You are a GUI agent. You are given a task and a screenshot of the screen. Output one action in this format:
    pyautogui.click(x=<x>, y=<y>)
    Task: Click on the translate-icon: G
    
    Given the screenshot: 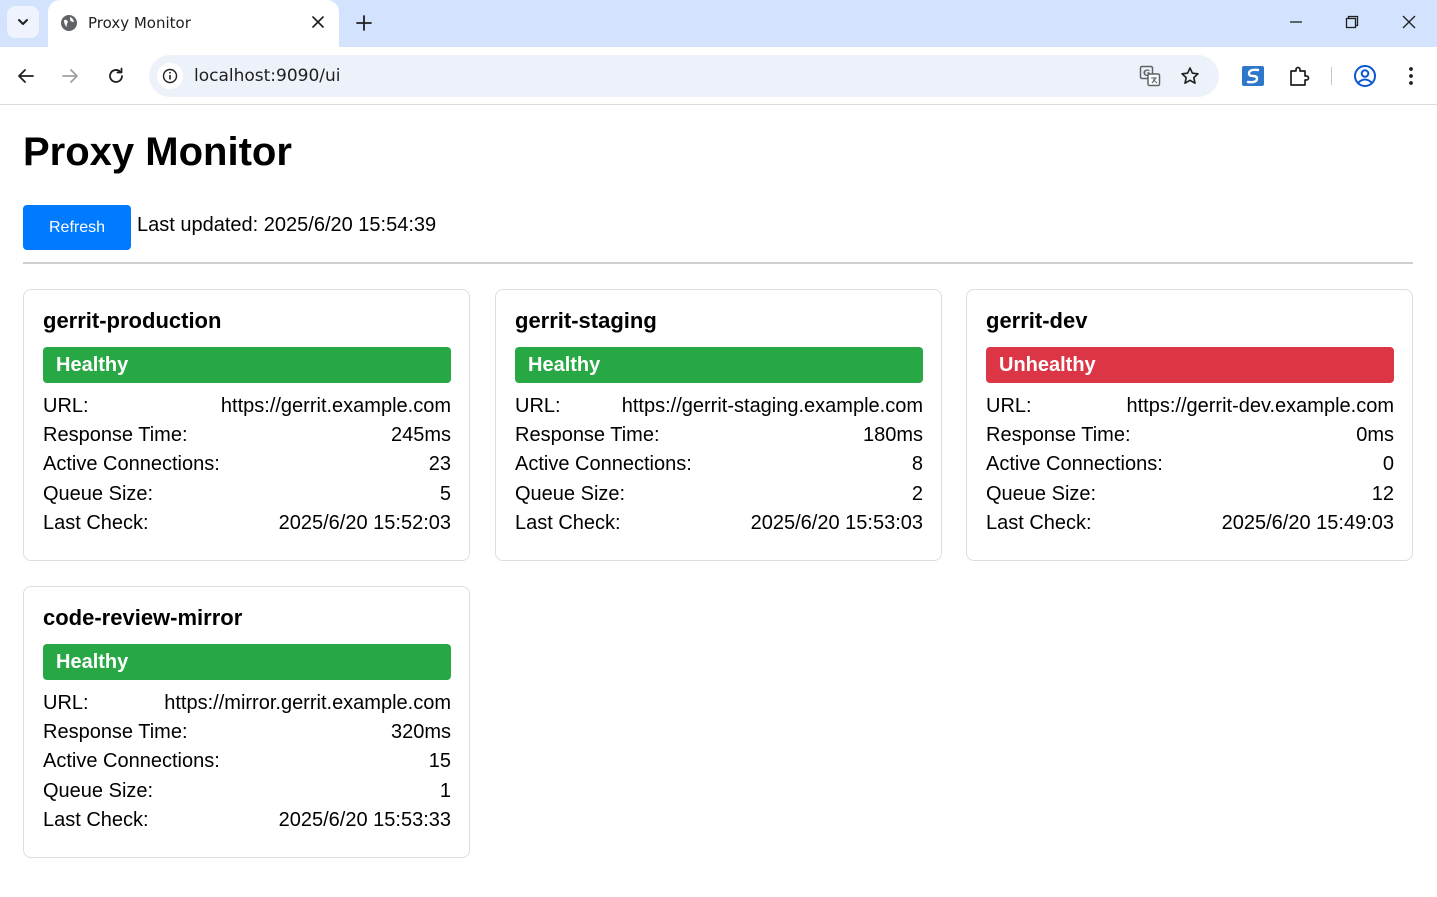 What is the action you would take?
    pyautogui.click(x=1150, y=76)
    